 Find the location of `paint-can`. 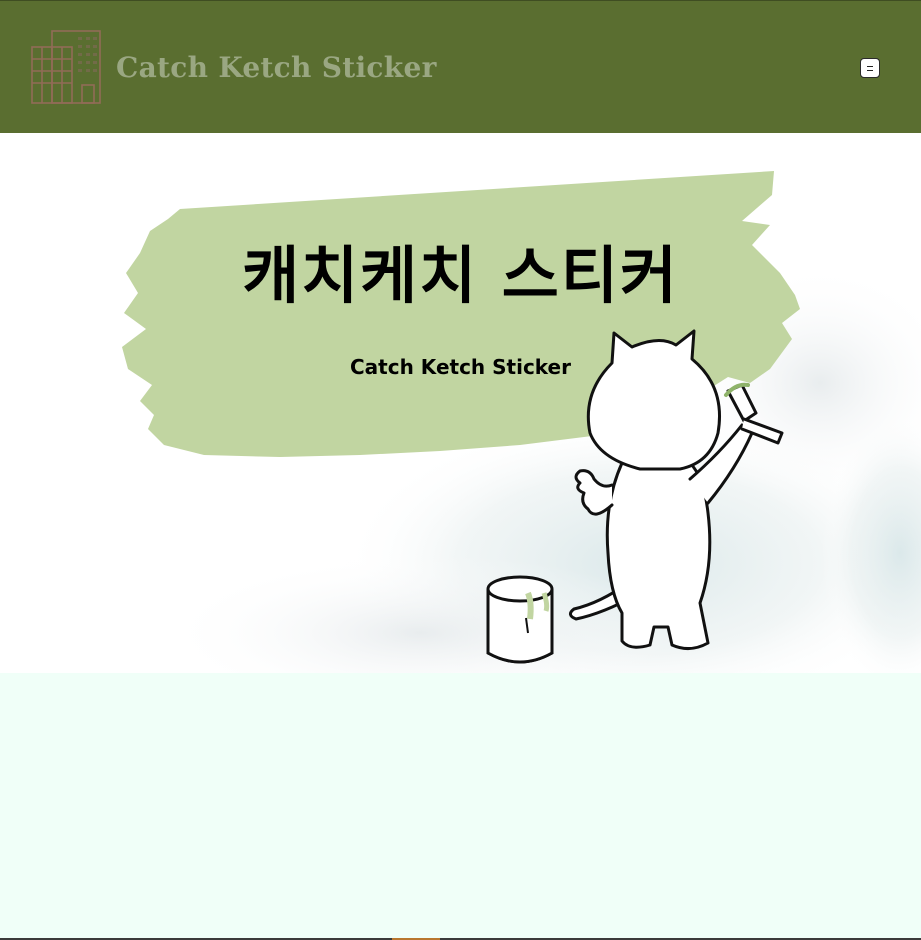

paint-can is located at coordinates (520, 619).